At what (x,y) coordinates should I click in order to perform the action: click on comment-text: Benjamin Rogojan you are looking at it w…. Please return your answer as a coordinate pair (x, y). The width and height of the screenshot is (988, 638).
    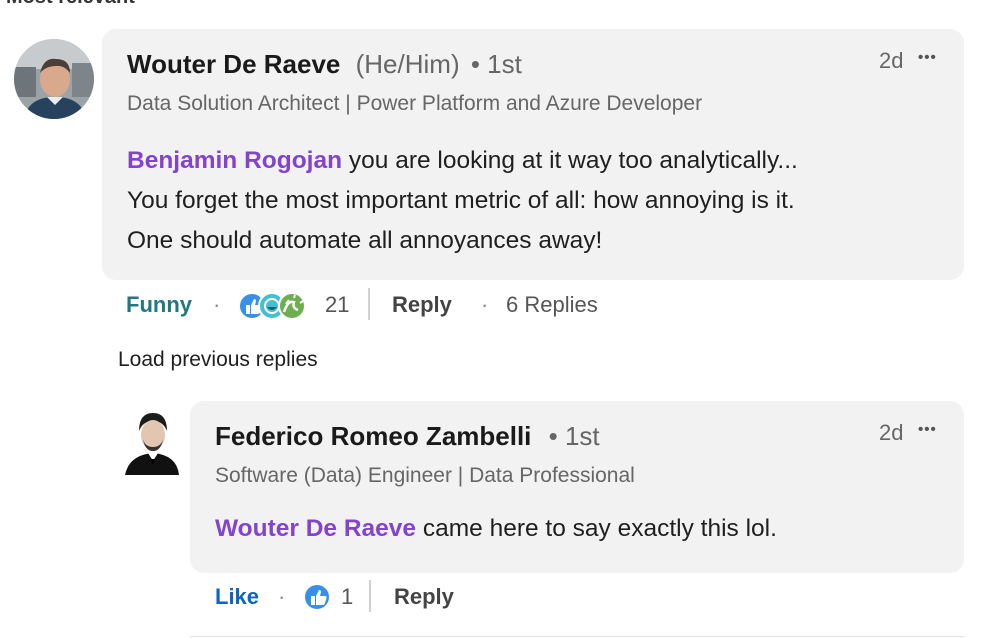
    Looking at the image, I should click on (462, 201).